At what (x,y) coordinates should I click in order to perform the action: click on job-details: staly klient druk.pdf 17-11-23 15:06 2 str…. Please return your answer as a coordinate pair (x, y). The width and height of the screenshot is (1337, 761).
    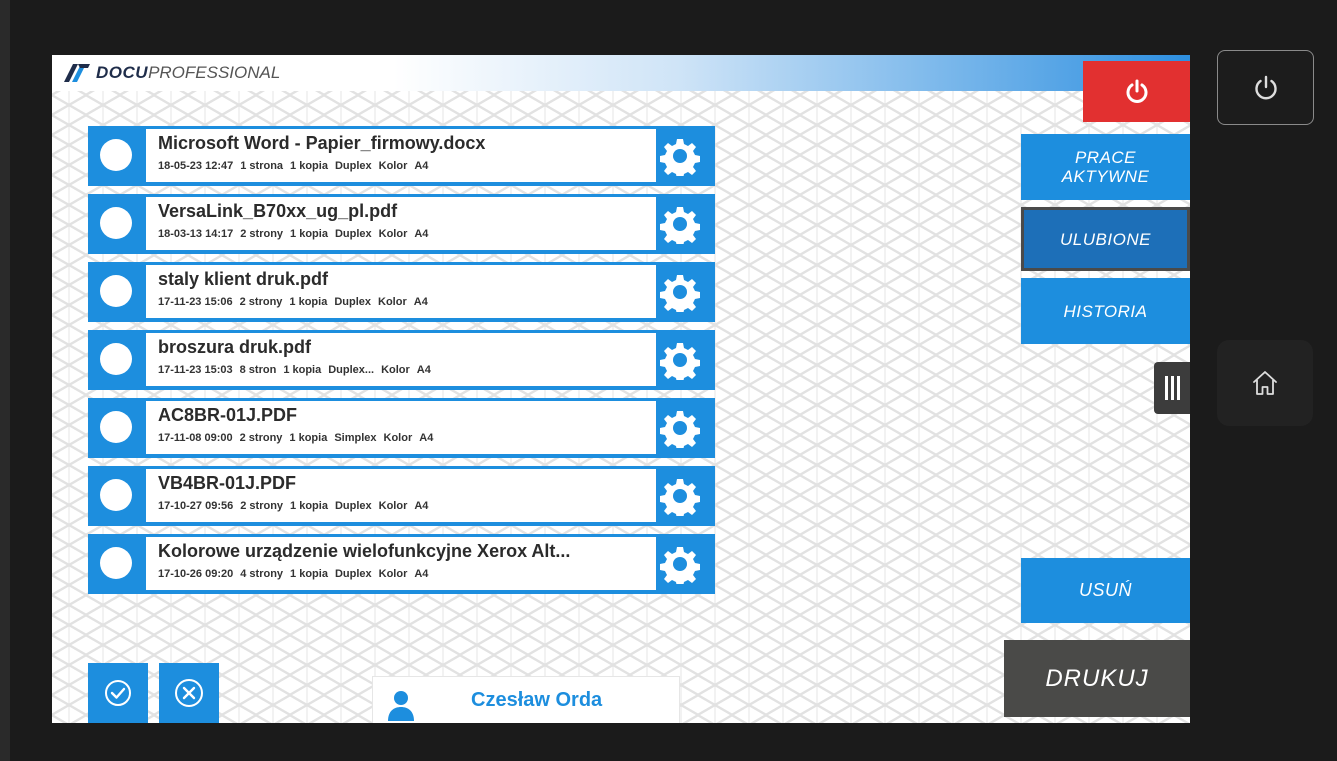
    Looking at the image, I should click on (401, 291).